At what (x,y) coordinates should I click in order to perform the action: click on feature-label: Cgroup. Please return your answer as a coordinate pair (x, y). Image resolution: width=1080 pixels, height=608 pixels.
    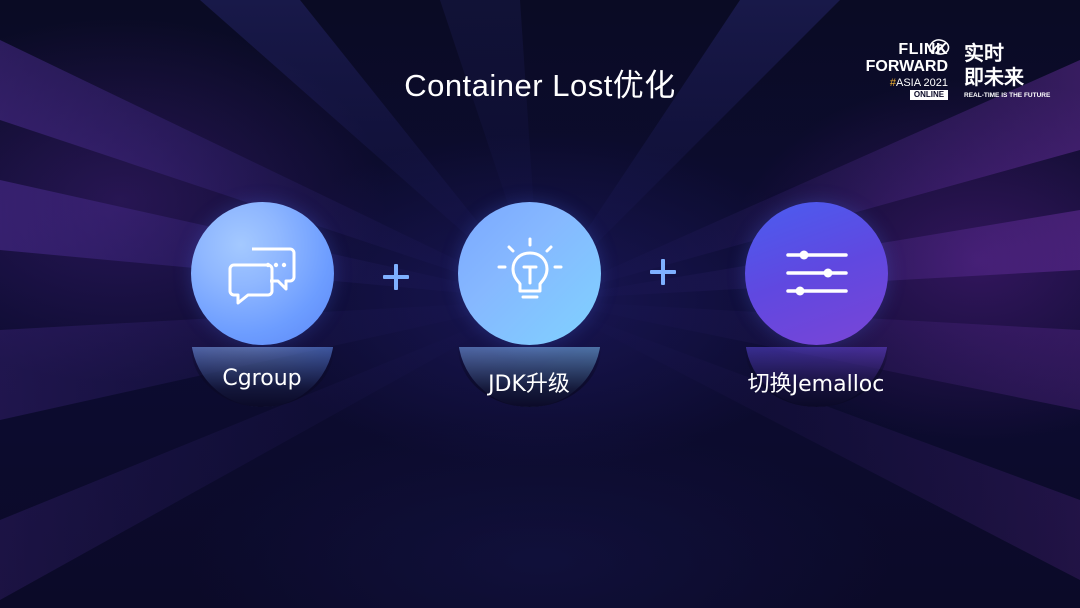
    Looking at the image, I should click on (262, 378).